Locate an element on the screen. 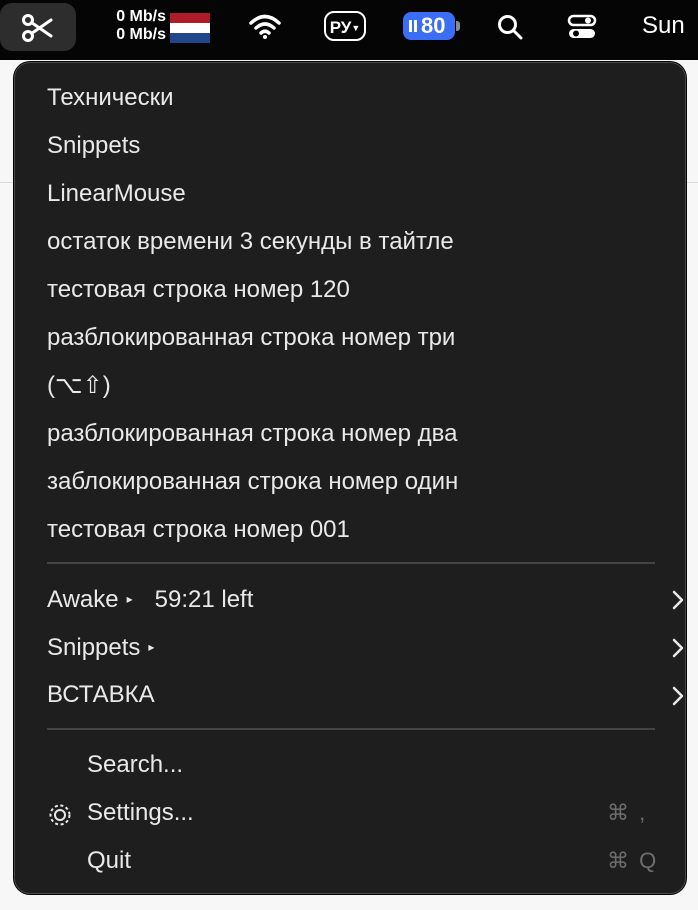 This screenshot has height=910, width=698. settings-shortcut: ⌘ , is located at coordinates (627, 812).